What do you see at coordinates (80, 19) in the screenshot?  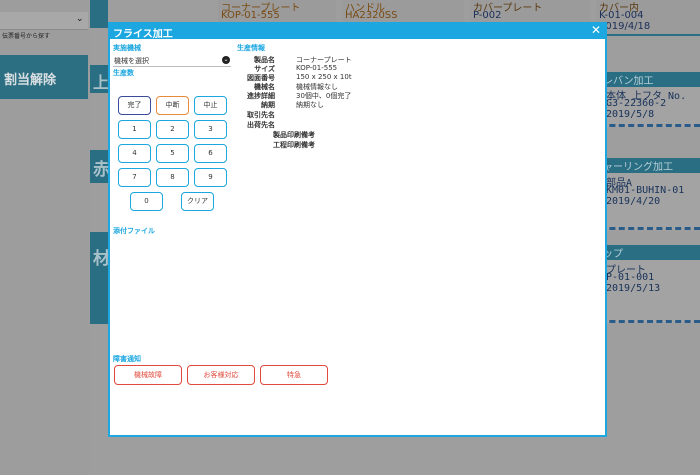 I see `chevron-down-icon: ⌄` at bounding box center [80, 19].